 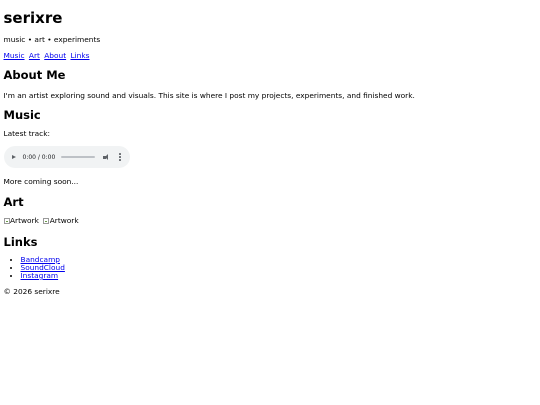 I want to click on volume-icon, so click(x=107, y=157).